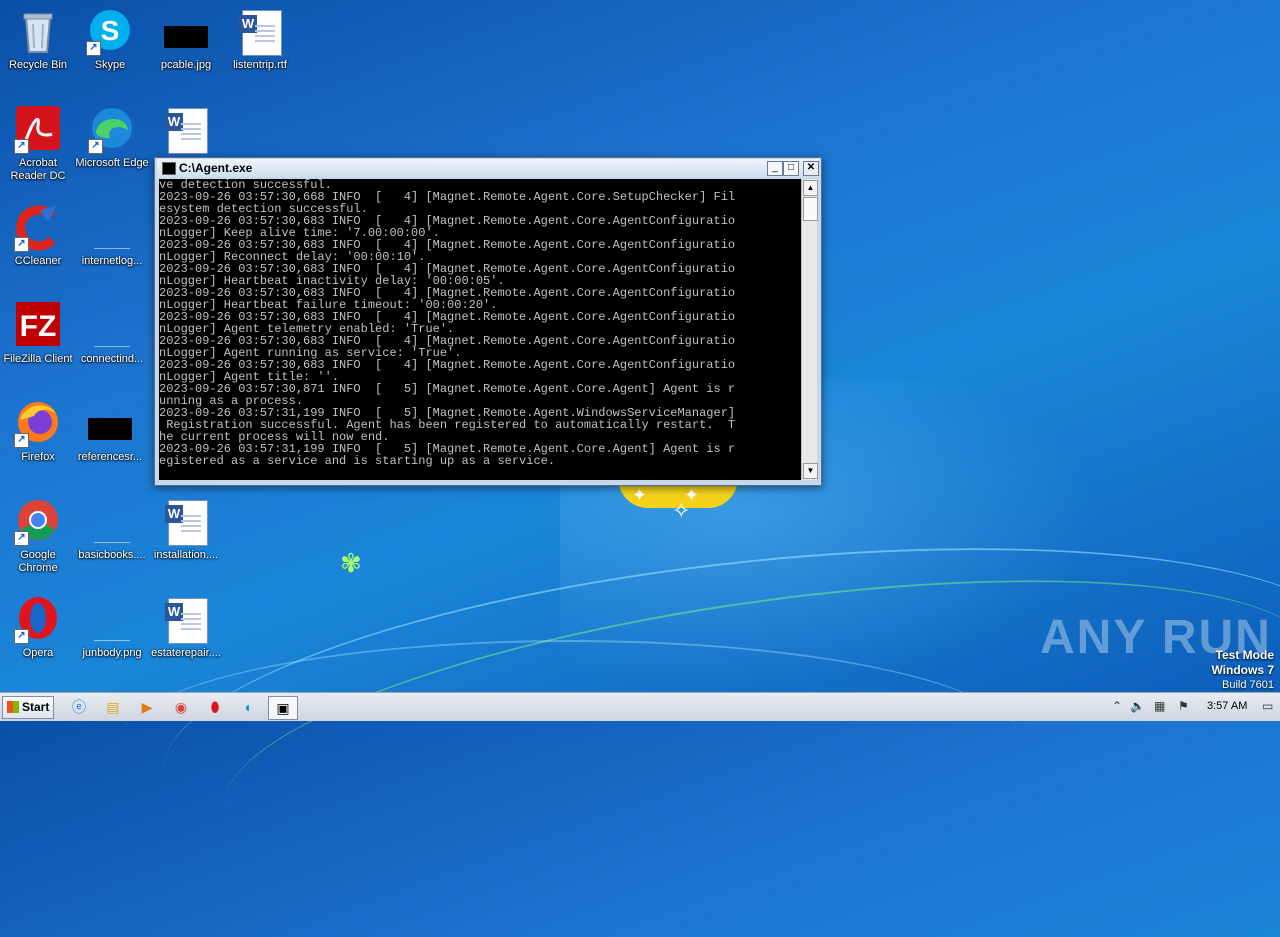 This screenshot has width=1280, height=937. What do you see at coordinates (38, 130) in the screenshot?
I see `acrobat-icon: ↗` at bounding box center [38, 130].